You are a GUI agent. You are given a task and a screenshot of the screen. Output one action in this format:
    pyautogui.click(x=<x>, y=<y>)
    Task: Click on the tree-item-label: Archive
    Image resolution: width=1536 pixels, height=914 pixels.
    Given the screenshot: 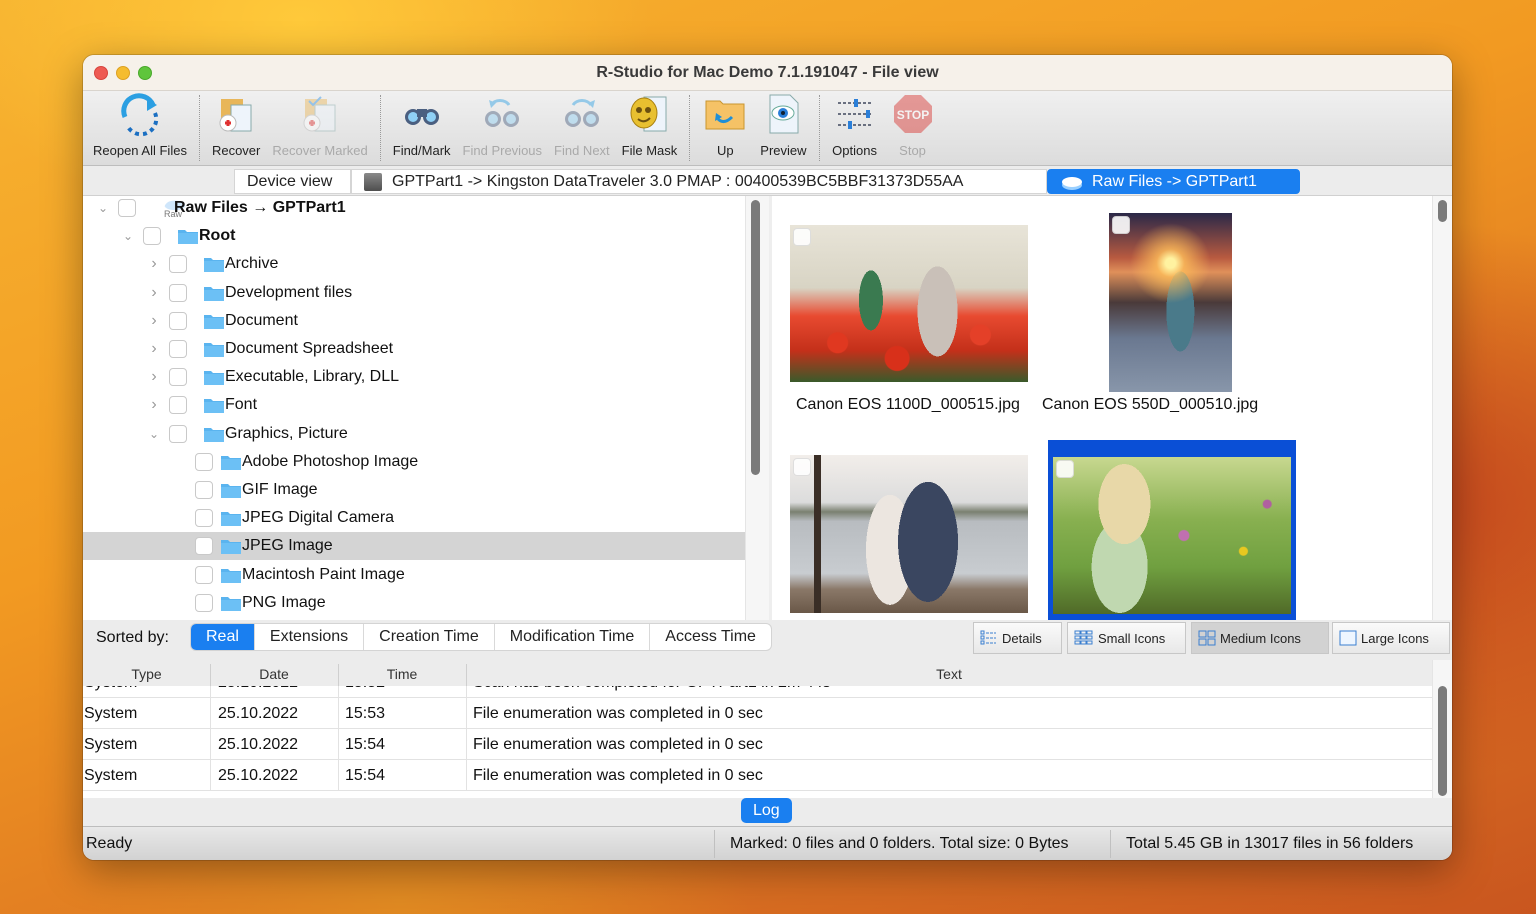 What is the action you would take?
    pyautogui.click(x=252, y=264)
    